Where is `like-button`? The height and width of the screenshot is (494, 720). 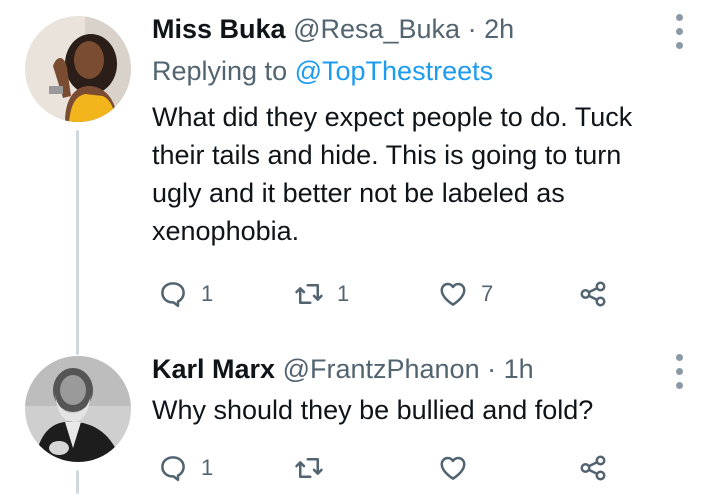
like-button is located at coordinates (459, 468).